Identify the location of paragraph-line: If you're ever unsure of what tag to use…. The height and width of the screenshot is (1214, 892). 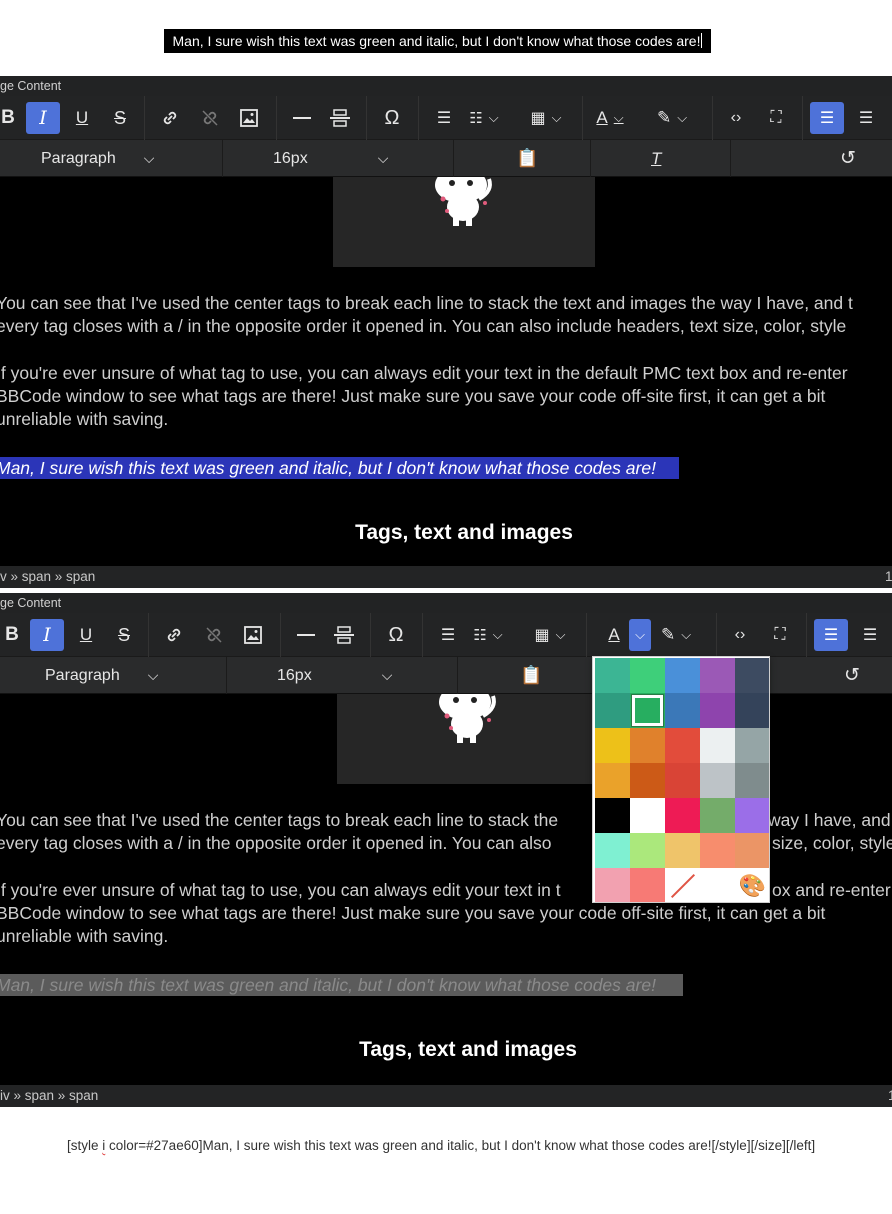
(280, 890).